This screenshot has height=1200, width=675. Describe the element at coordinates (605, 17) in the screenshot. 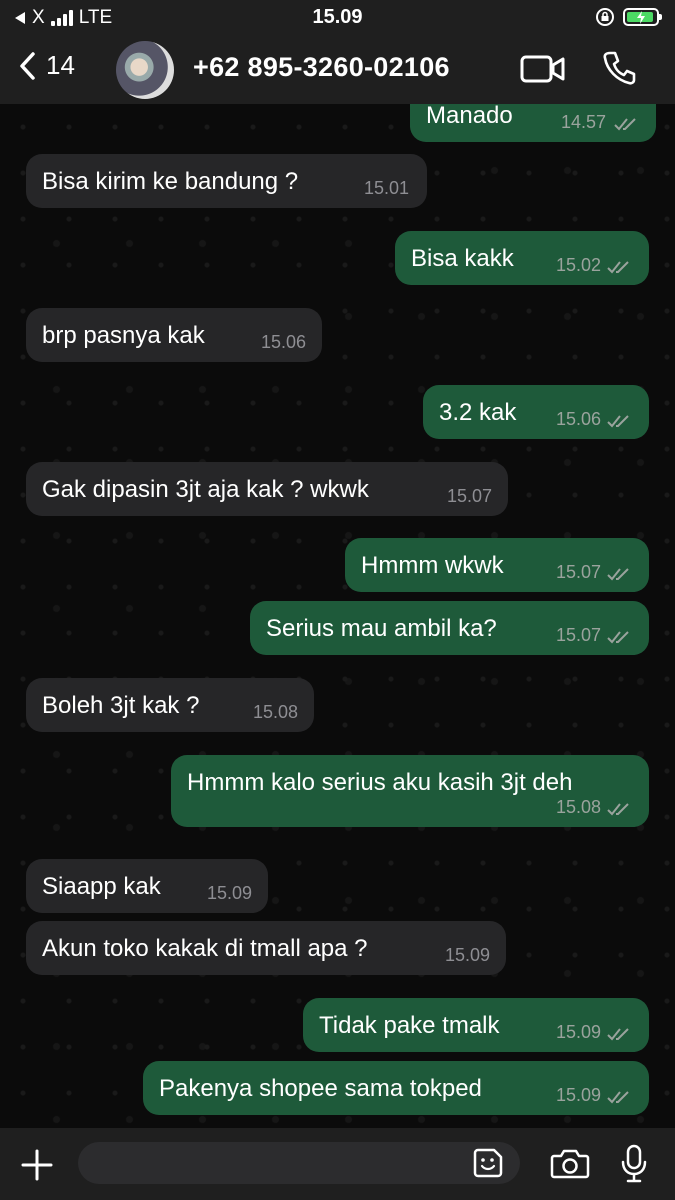

I see `orientation-lock-icon` at that location.